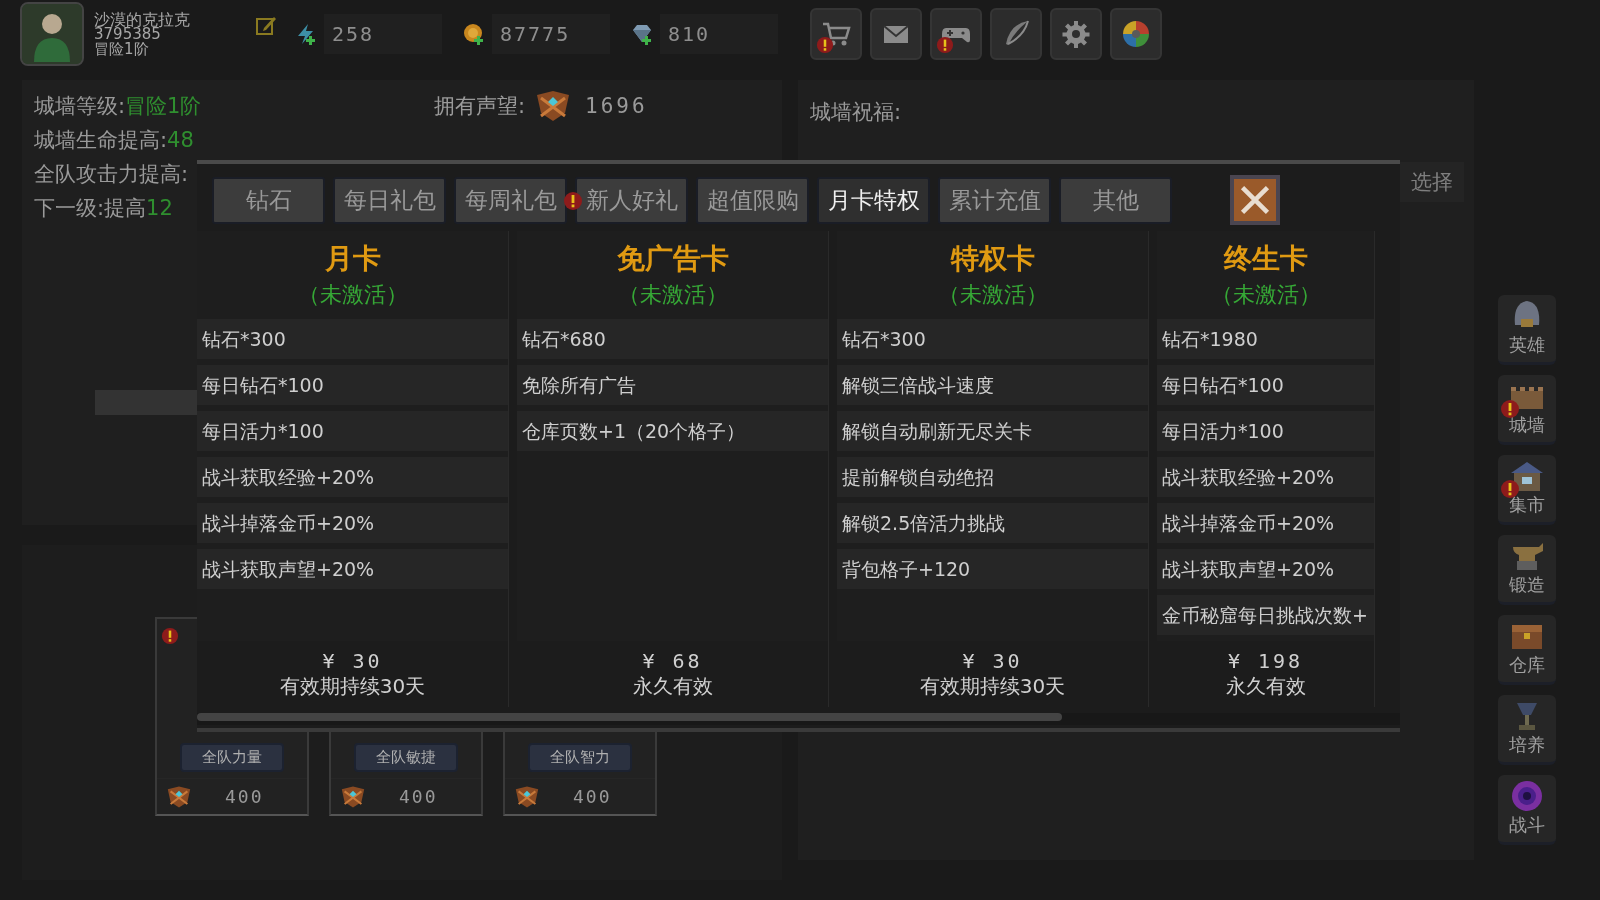  Describe the element at coordinates (551, 34) in the screenshot. I see `resource-value: 87775` at that location.